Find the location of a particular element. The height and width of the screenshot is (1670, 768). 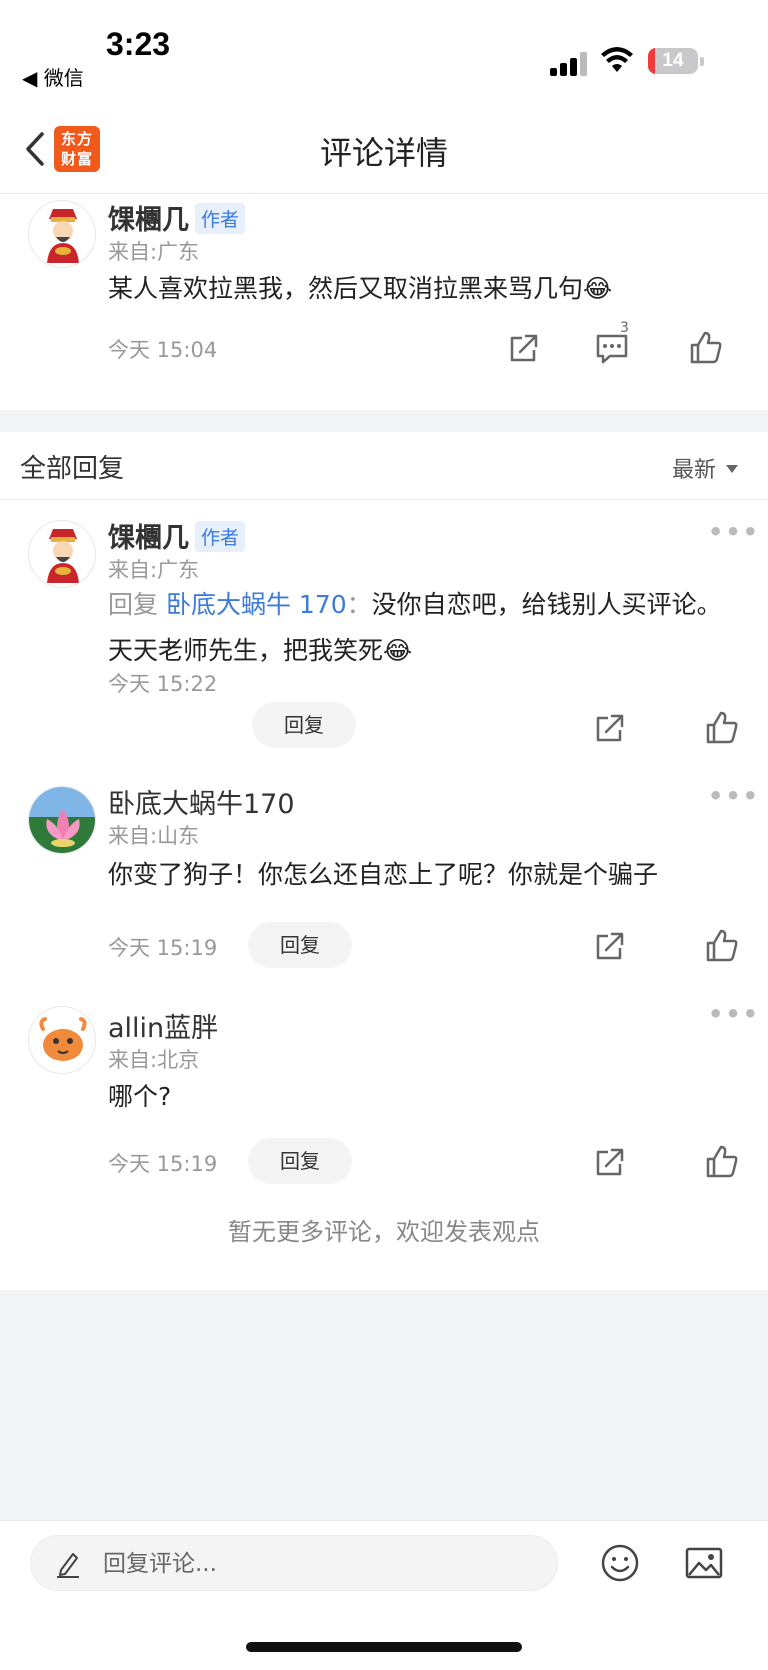

username: 卧底大蜗牛170 is located at coordinates (201, 801).